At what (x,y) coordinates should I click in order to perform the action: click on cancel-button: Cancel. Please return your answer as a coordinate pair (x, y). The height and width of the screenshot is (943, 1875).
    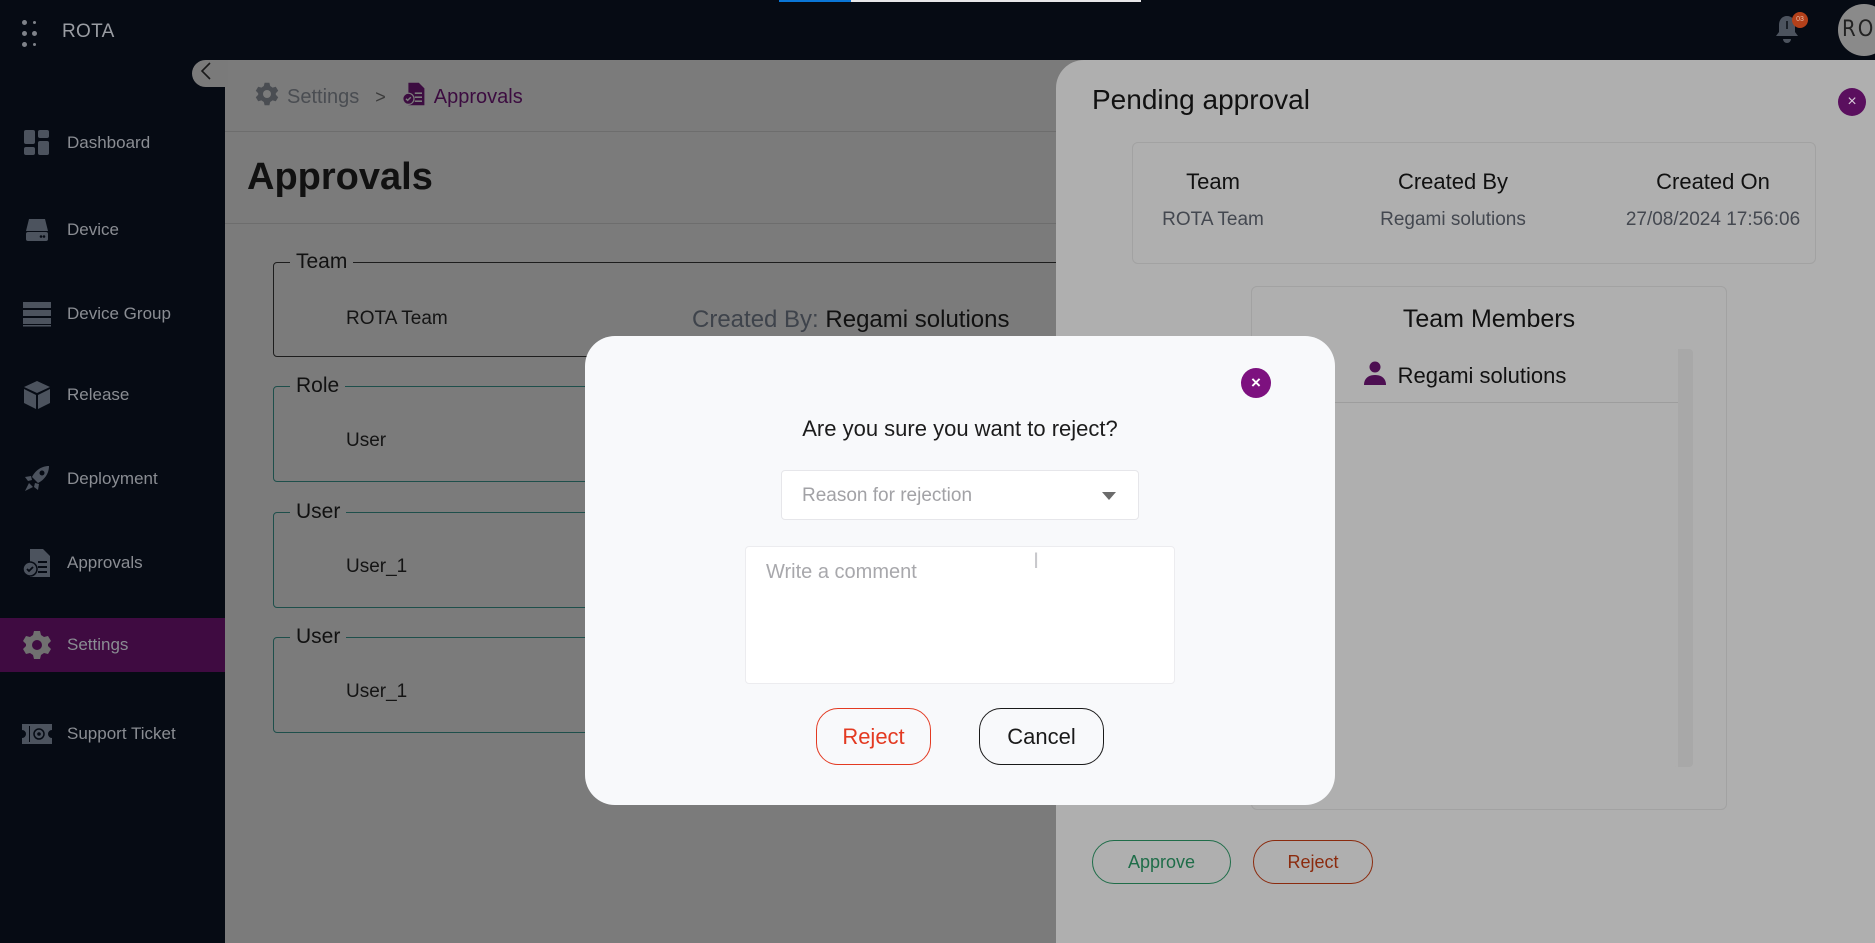
    Looking at the image, I should click on (1041, 736).